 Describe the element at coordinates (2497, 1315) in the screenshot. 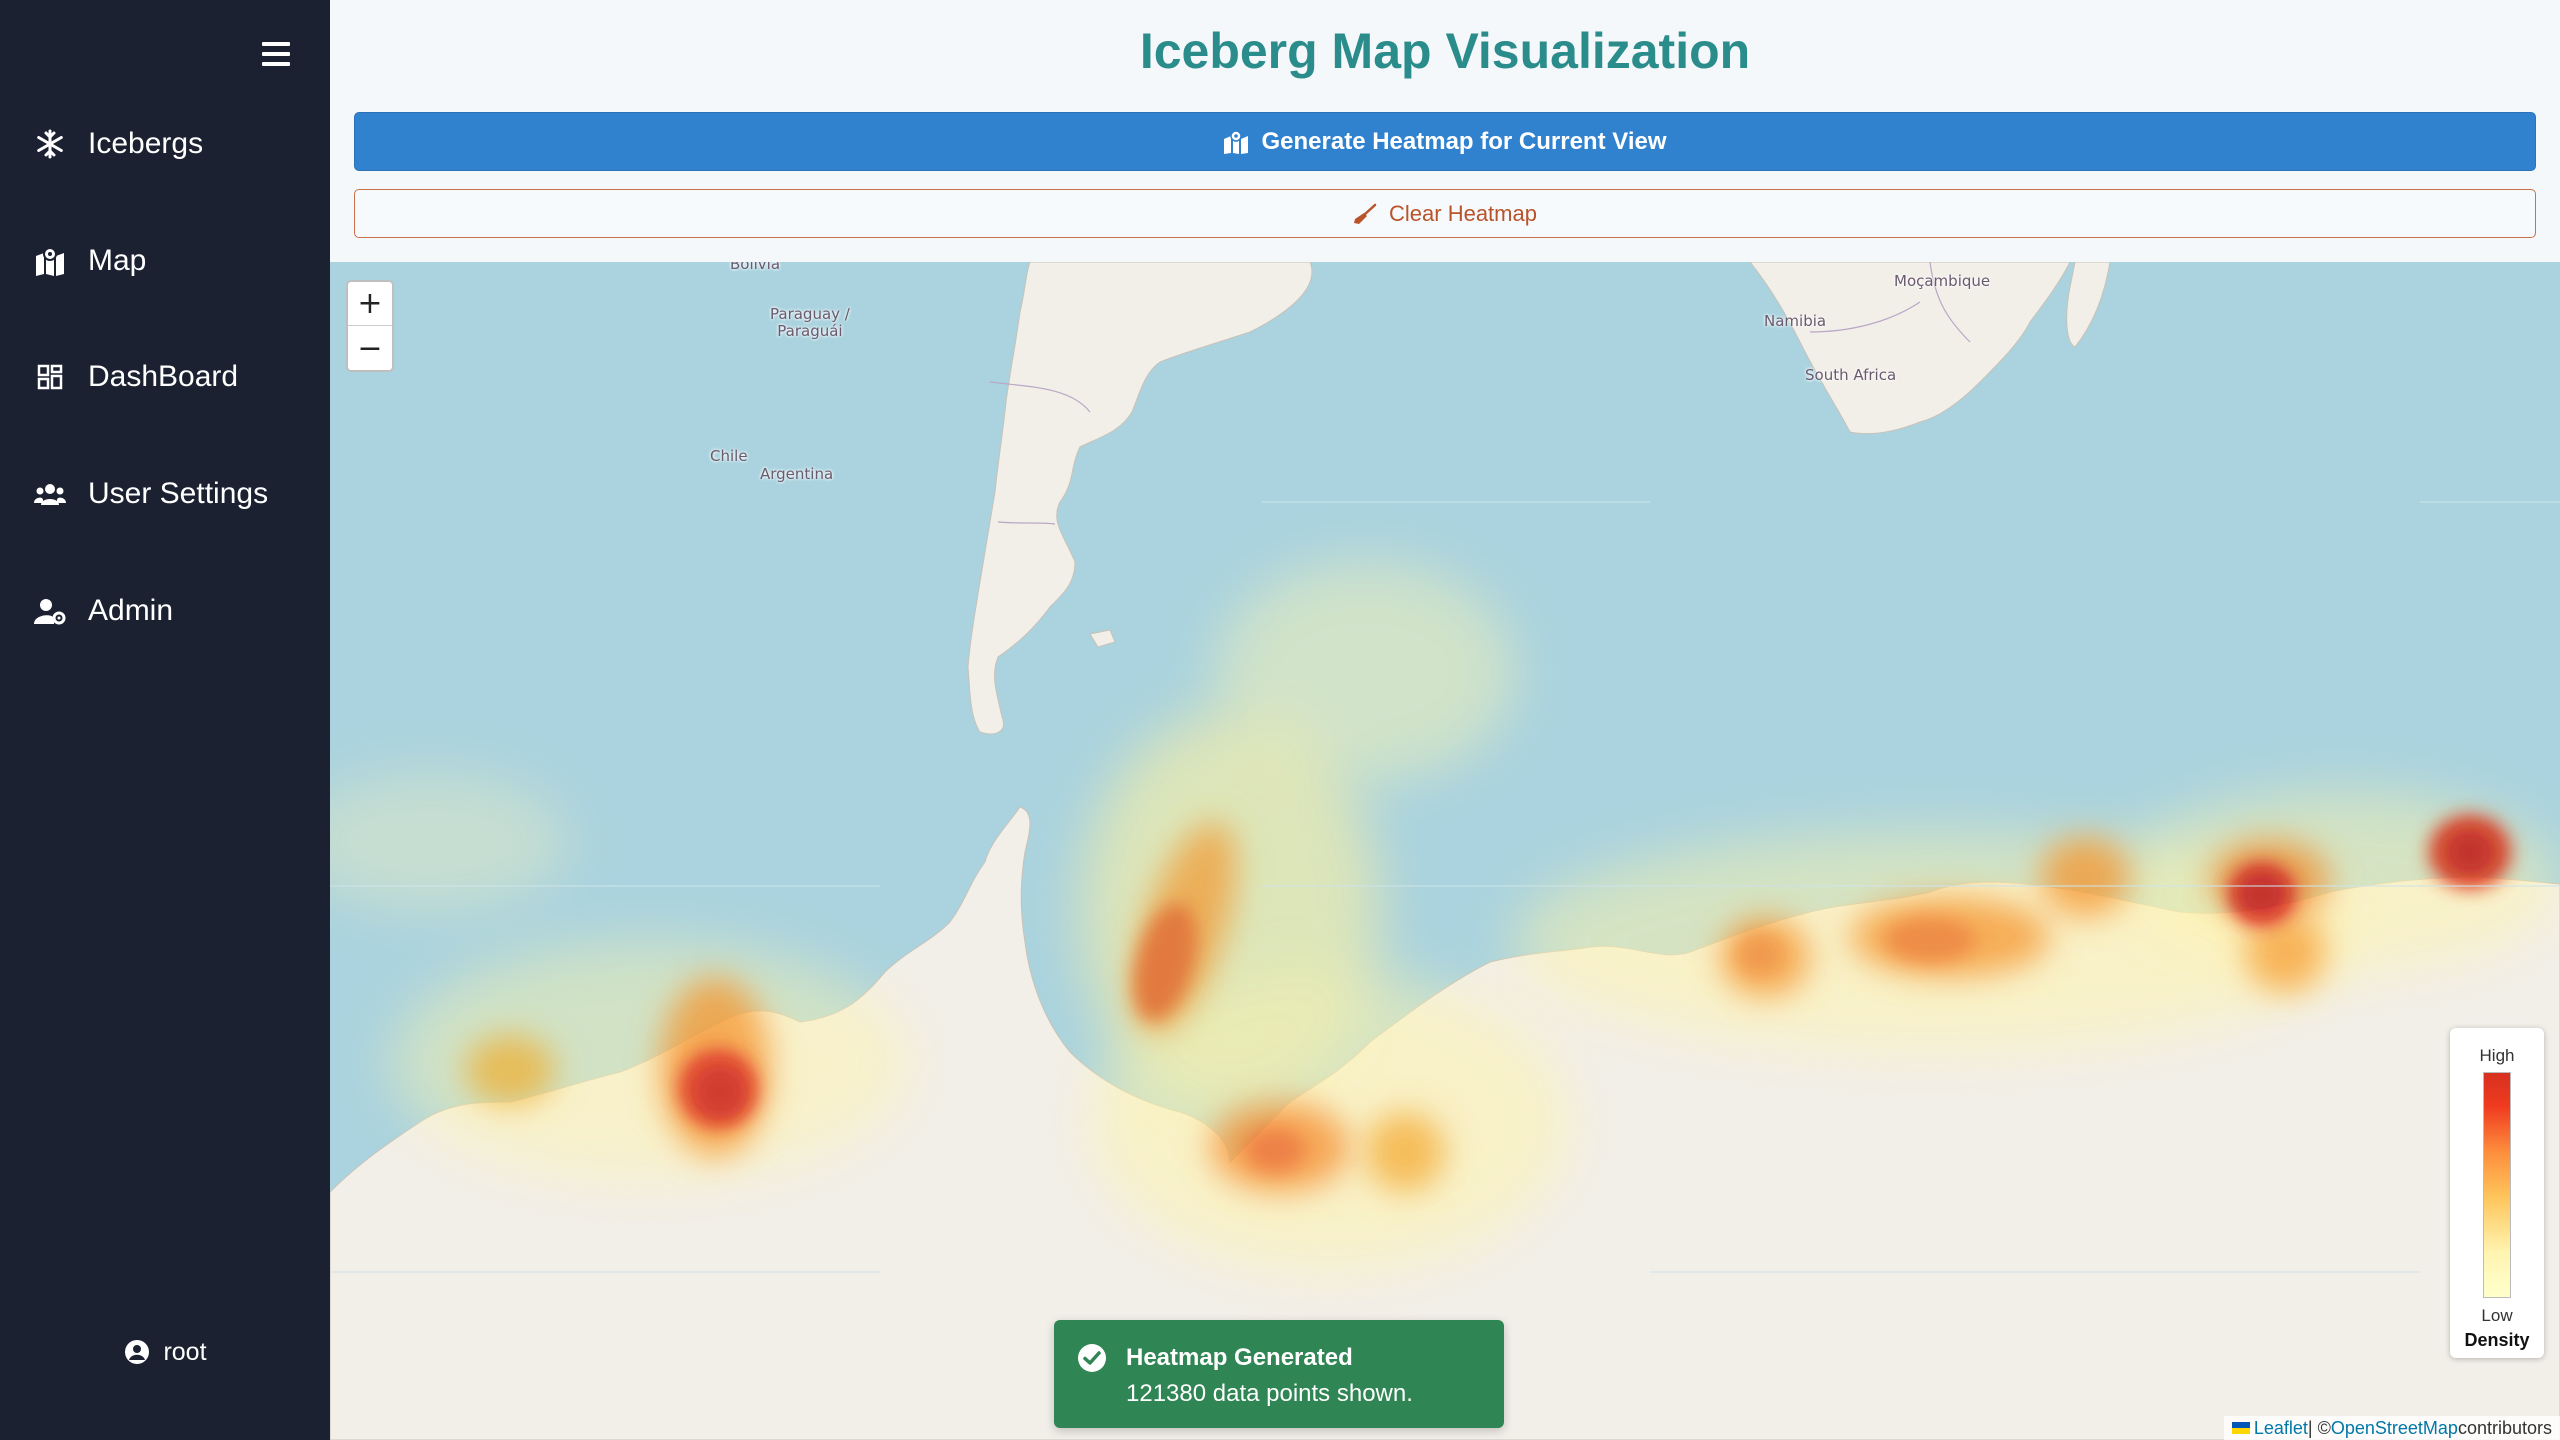

I see `legend-low-label: Low` at that location.